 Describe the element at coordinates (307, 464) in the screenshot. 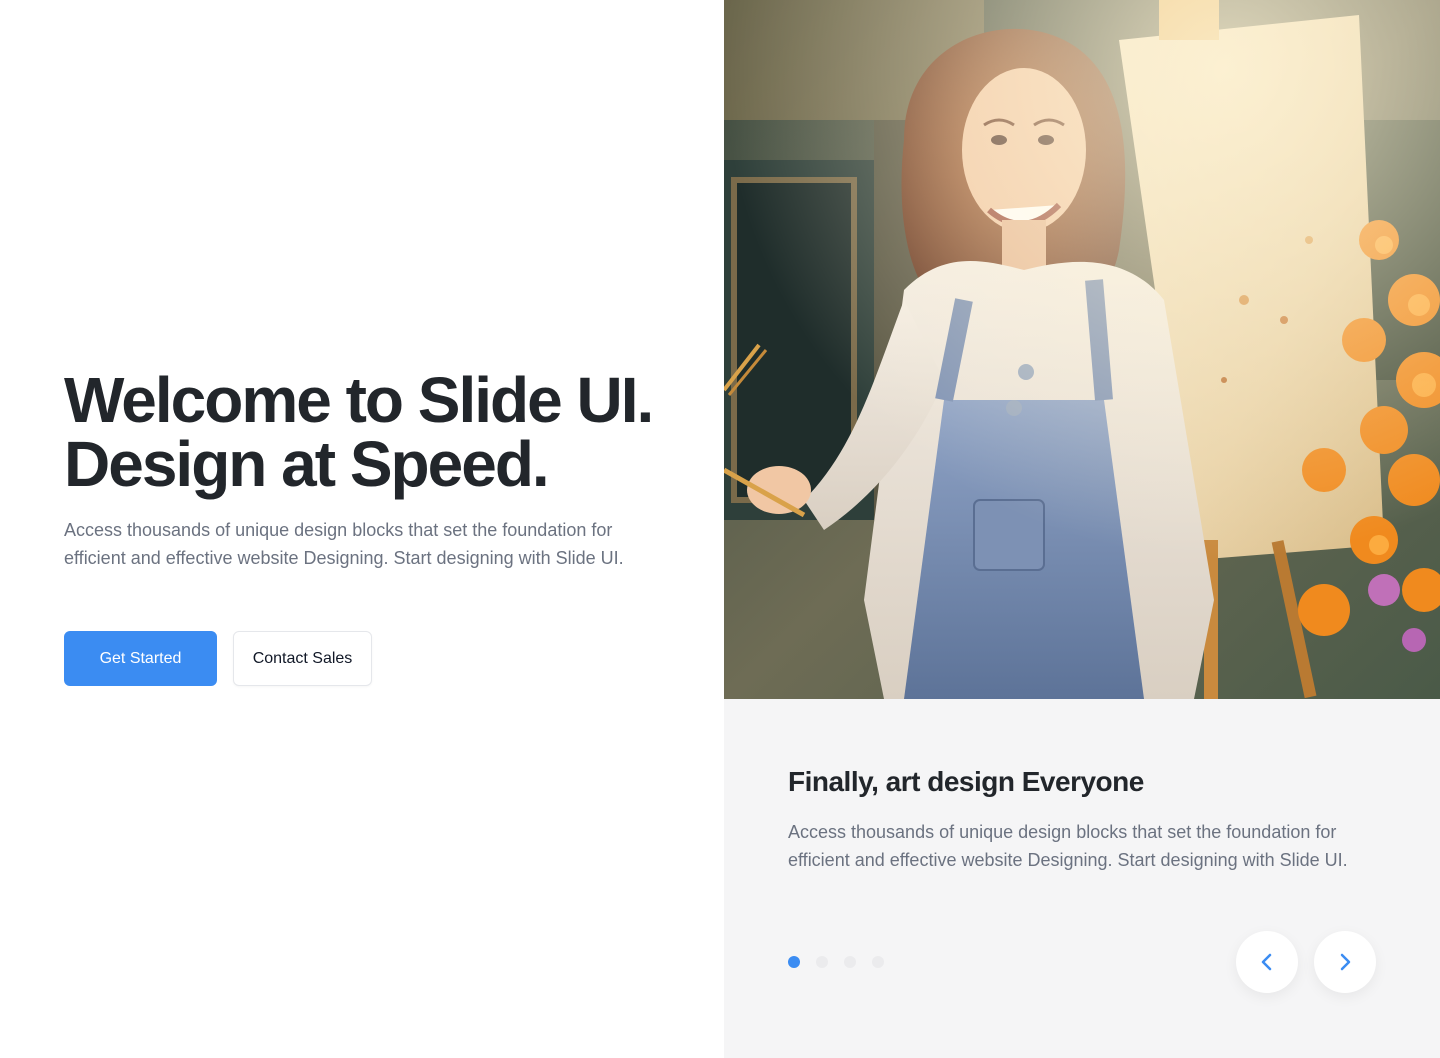

I see `hero-title-line-2: Design at Speed.` at that location.